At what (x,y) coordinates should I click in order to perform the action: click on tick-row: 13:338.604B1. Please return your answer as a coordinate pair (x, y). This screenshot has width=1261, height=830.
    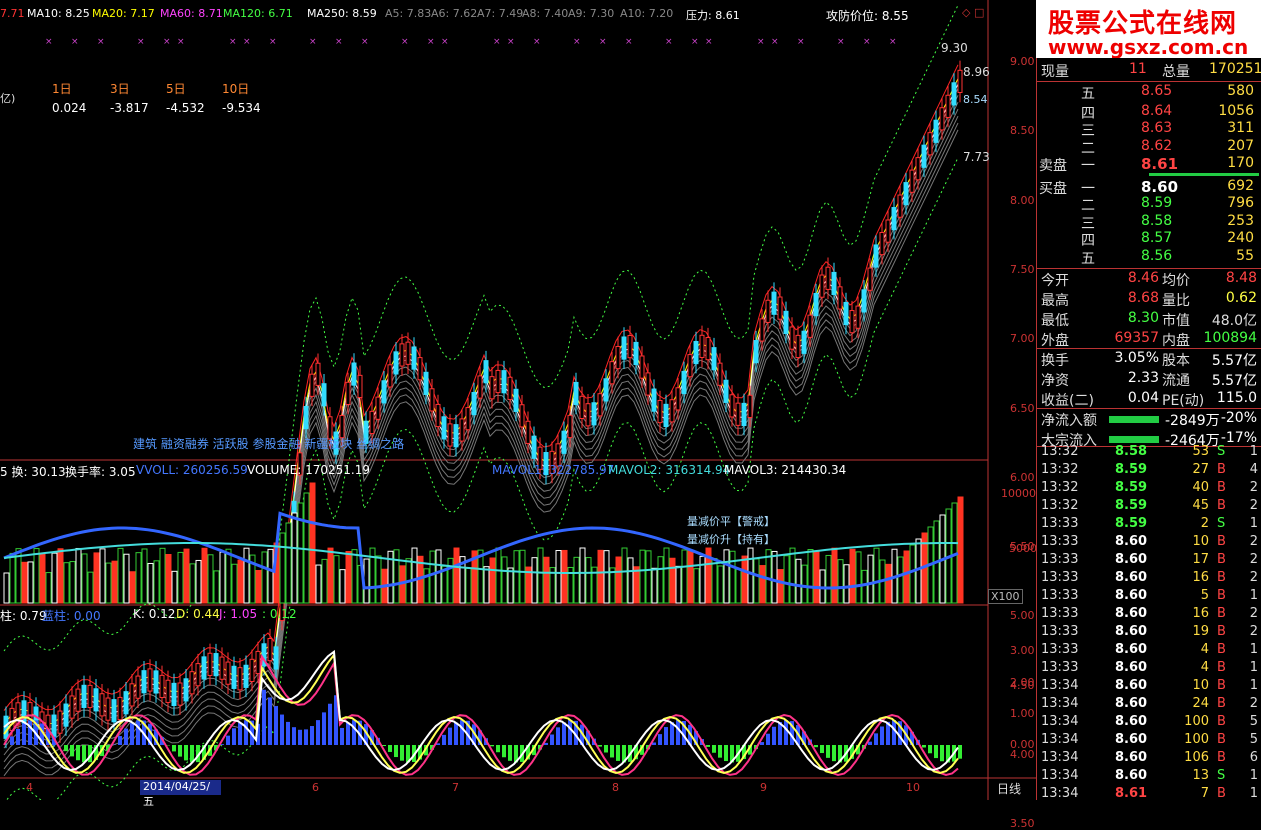
    Looking at the image, I should click on (1149, 651).